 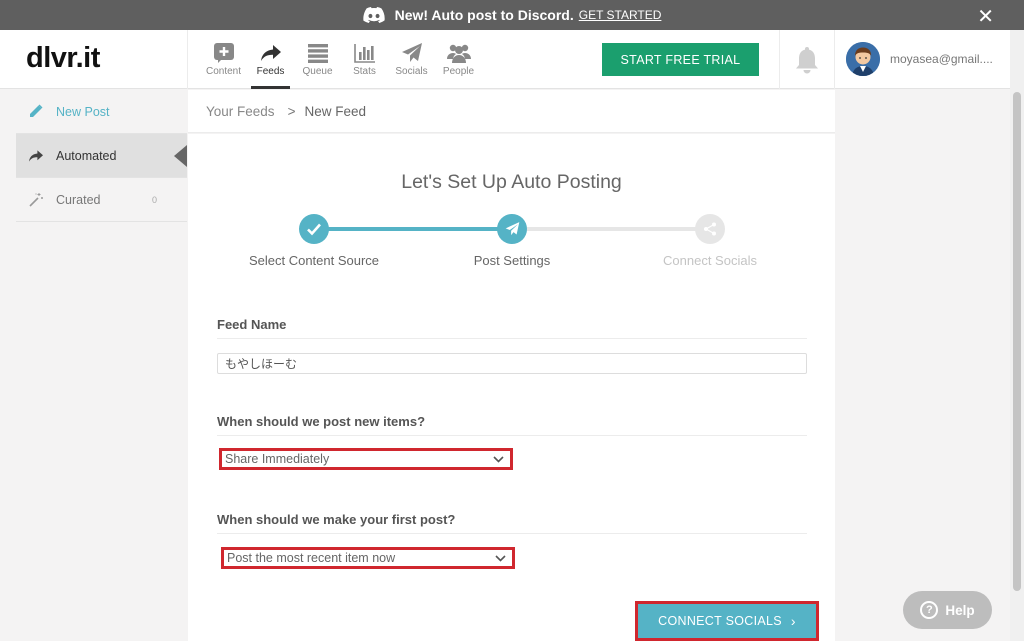 What do you see at coordinates (960, 610) in the screenshot?
I see `help-label: Help` at bounding box center [960, 610].